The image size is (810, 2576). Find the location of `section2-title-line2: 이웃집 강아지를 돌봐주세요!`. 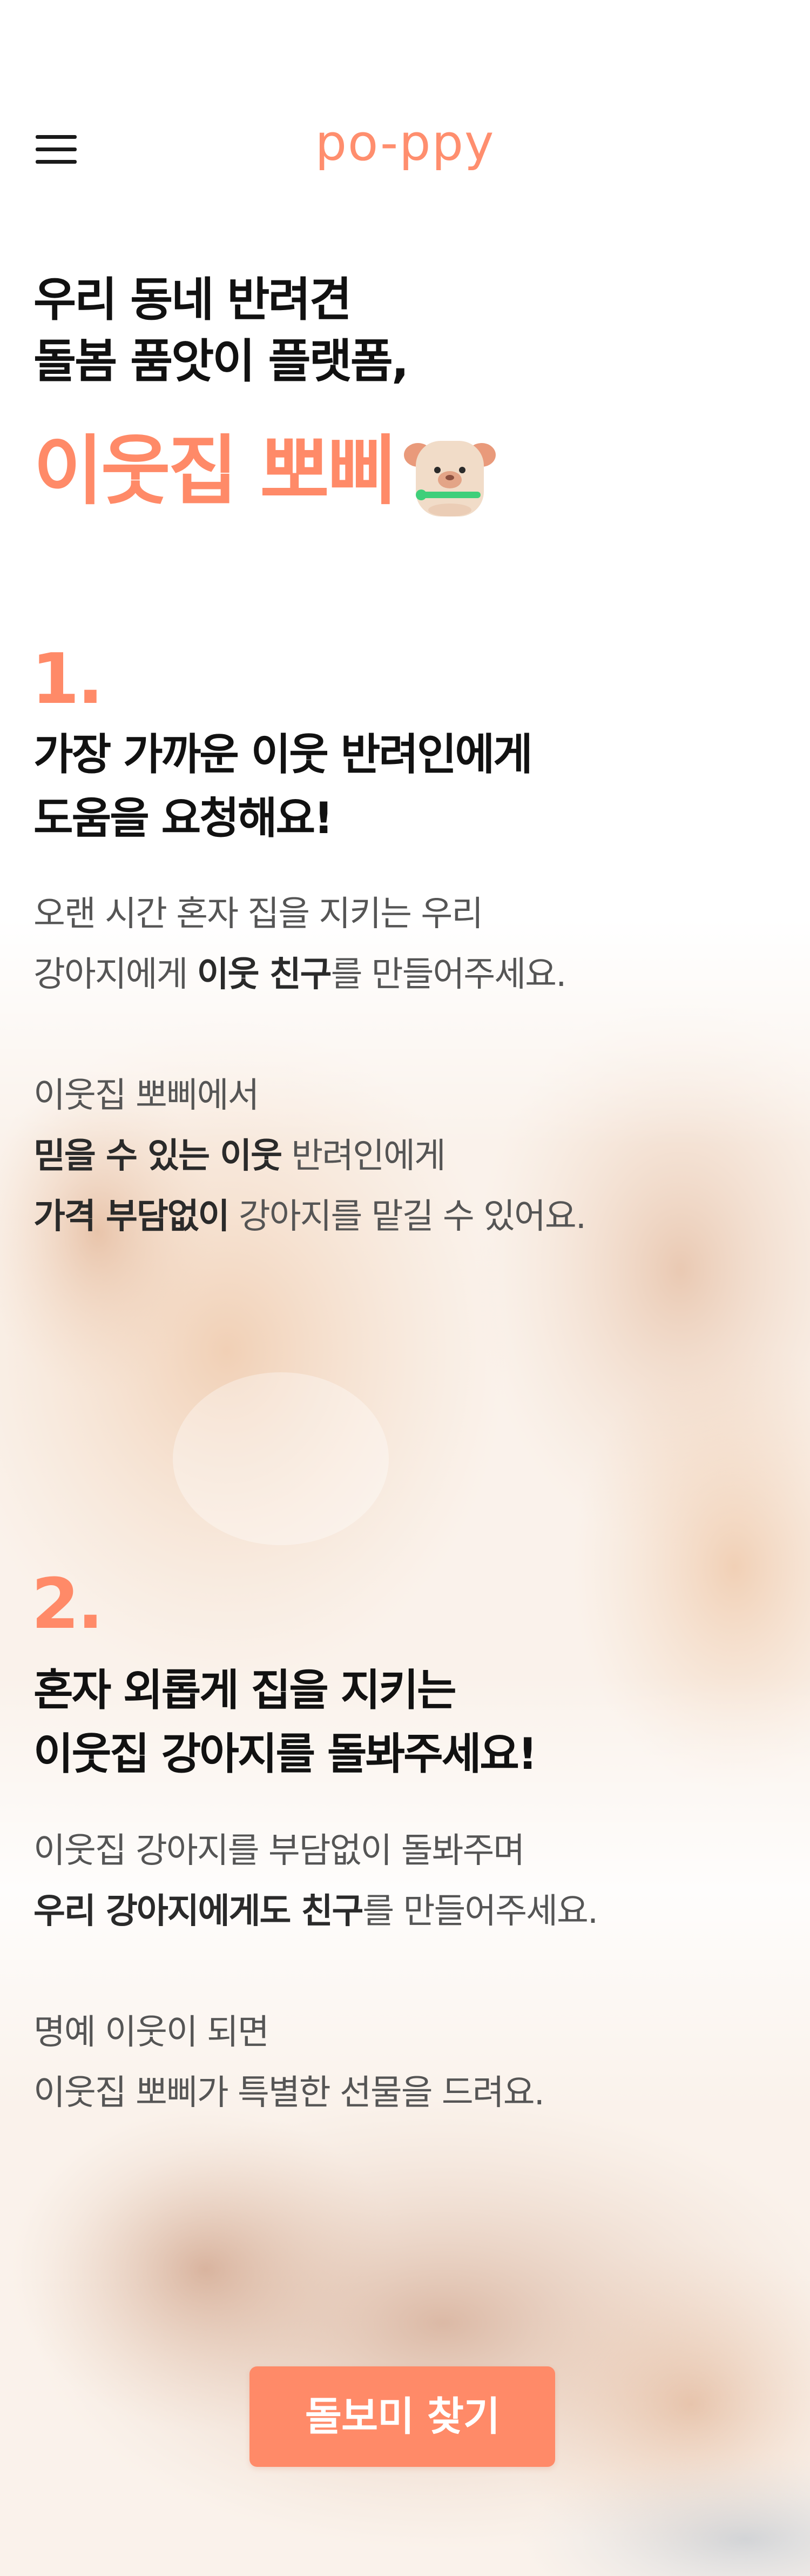

section2-title-line2: 이웃집 강아지를 돌봐주세요! is located at coordinates (285, 1754).